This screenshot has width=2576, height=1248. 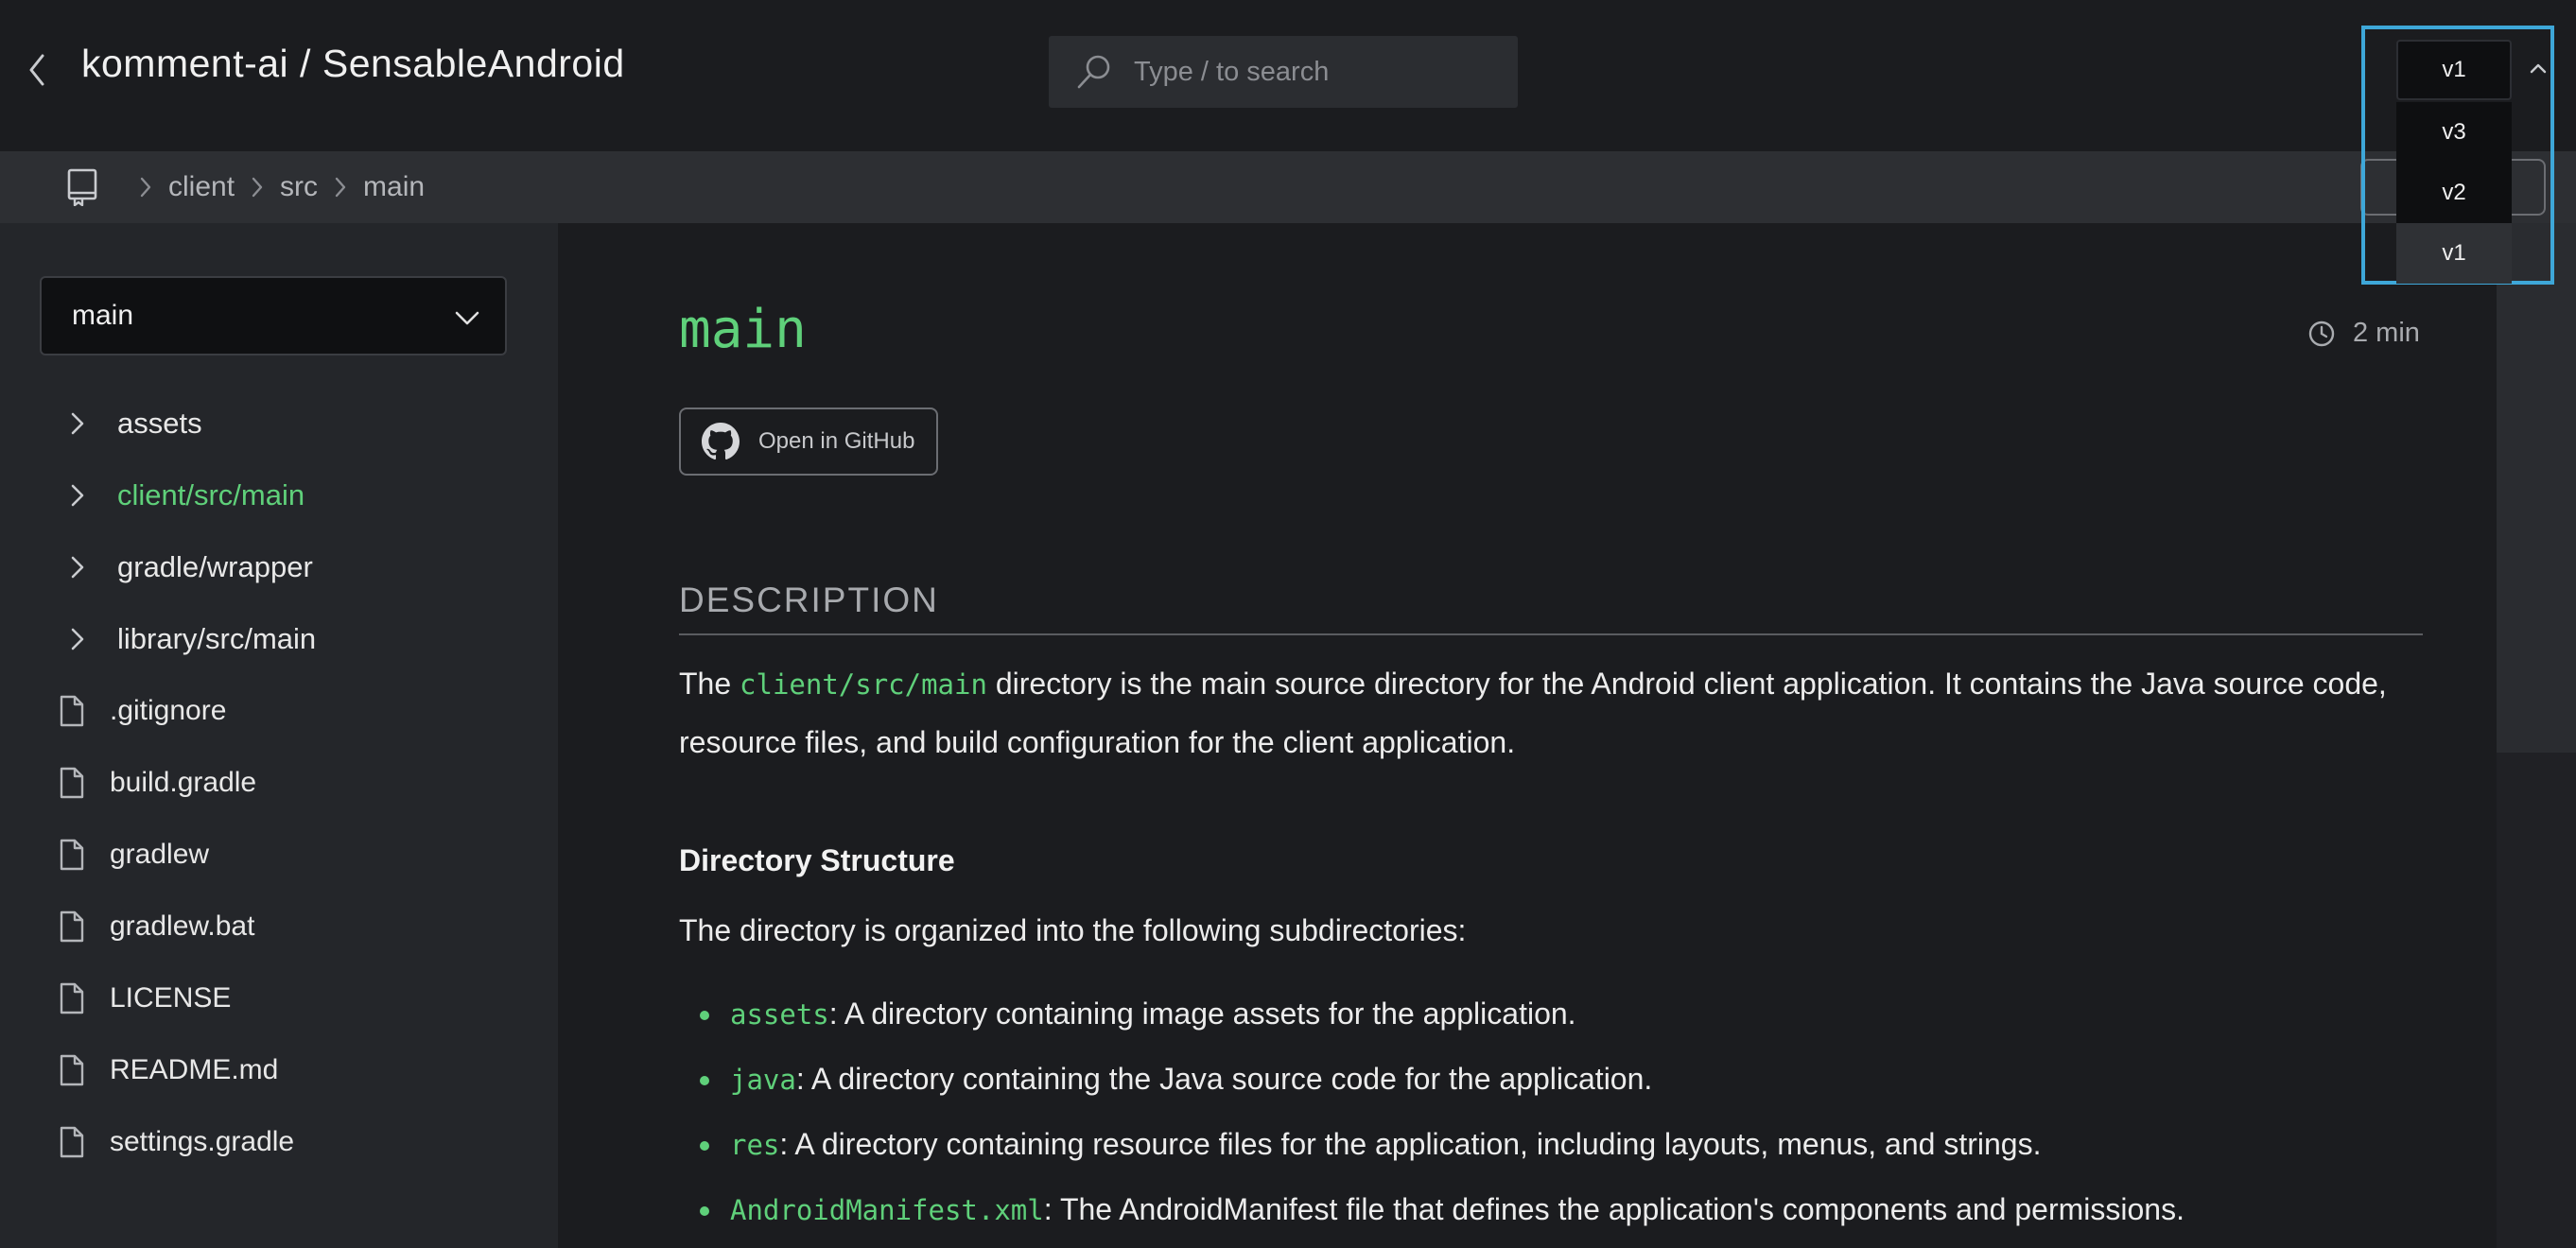 I want to click on read-time-label: 2 min, so click(x=2386, y=333).